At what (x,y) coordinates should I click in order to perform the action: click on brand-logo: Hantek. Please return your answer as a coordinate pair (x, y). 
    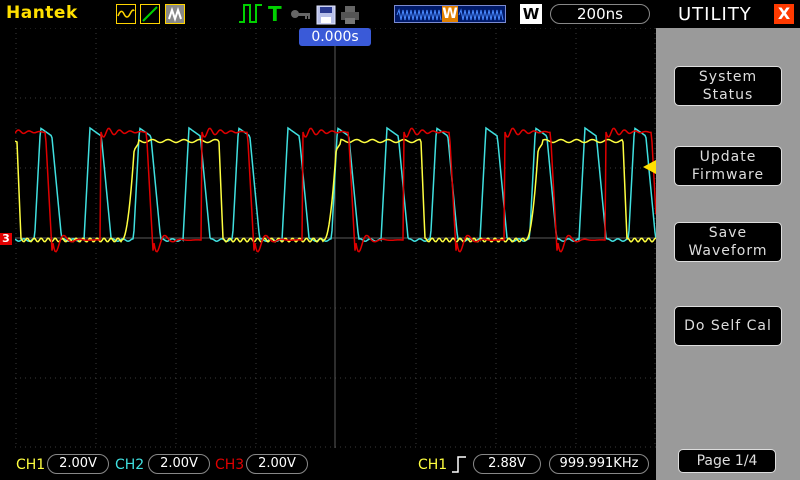
    Looking at the image, I should click on (42, 13).